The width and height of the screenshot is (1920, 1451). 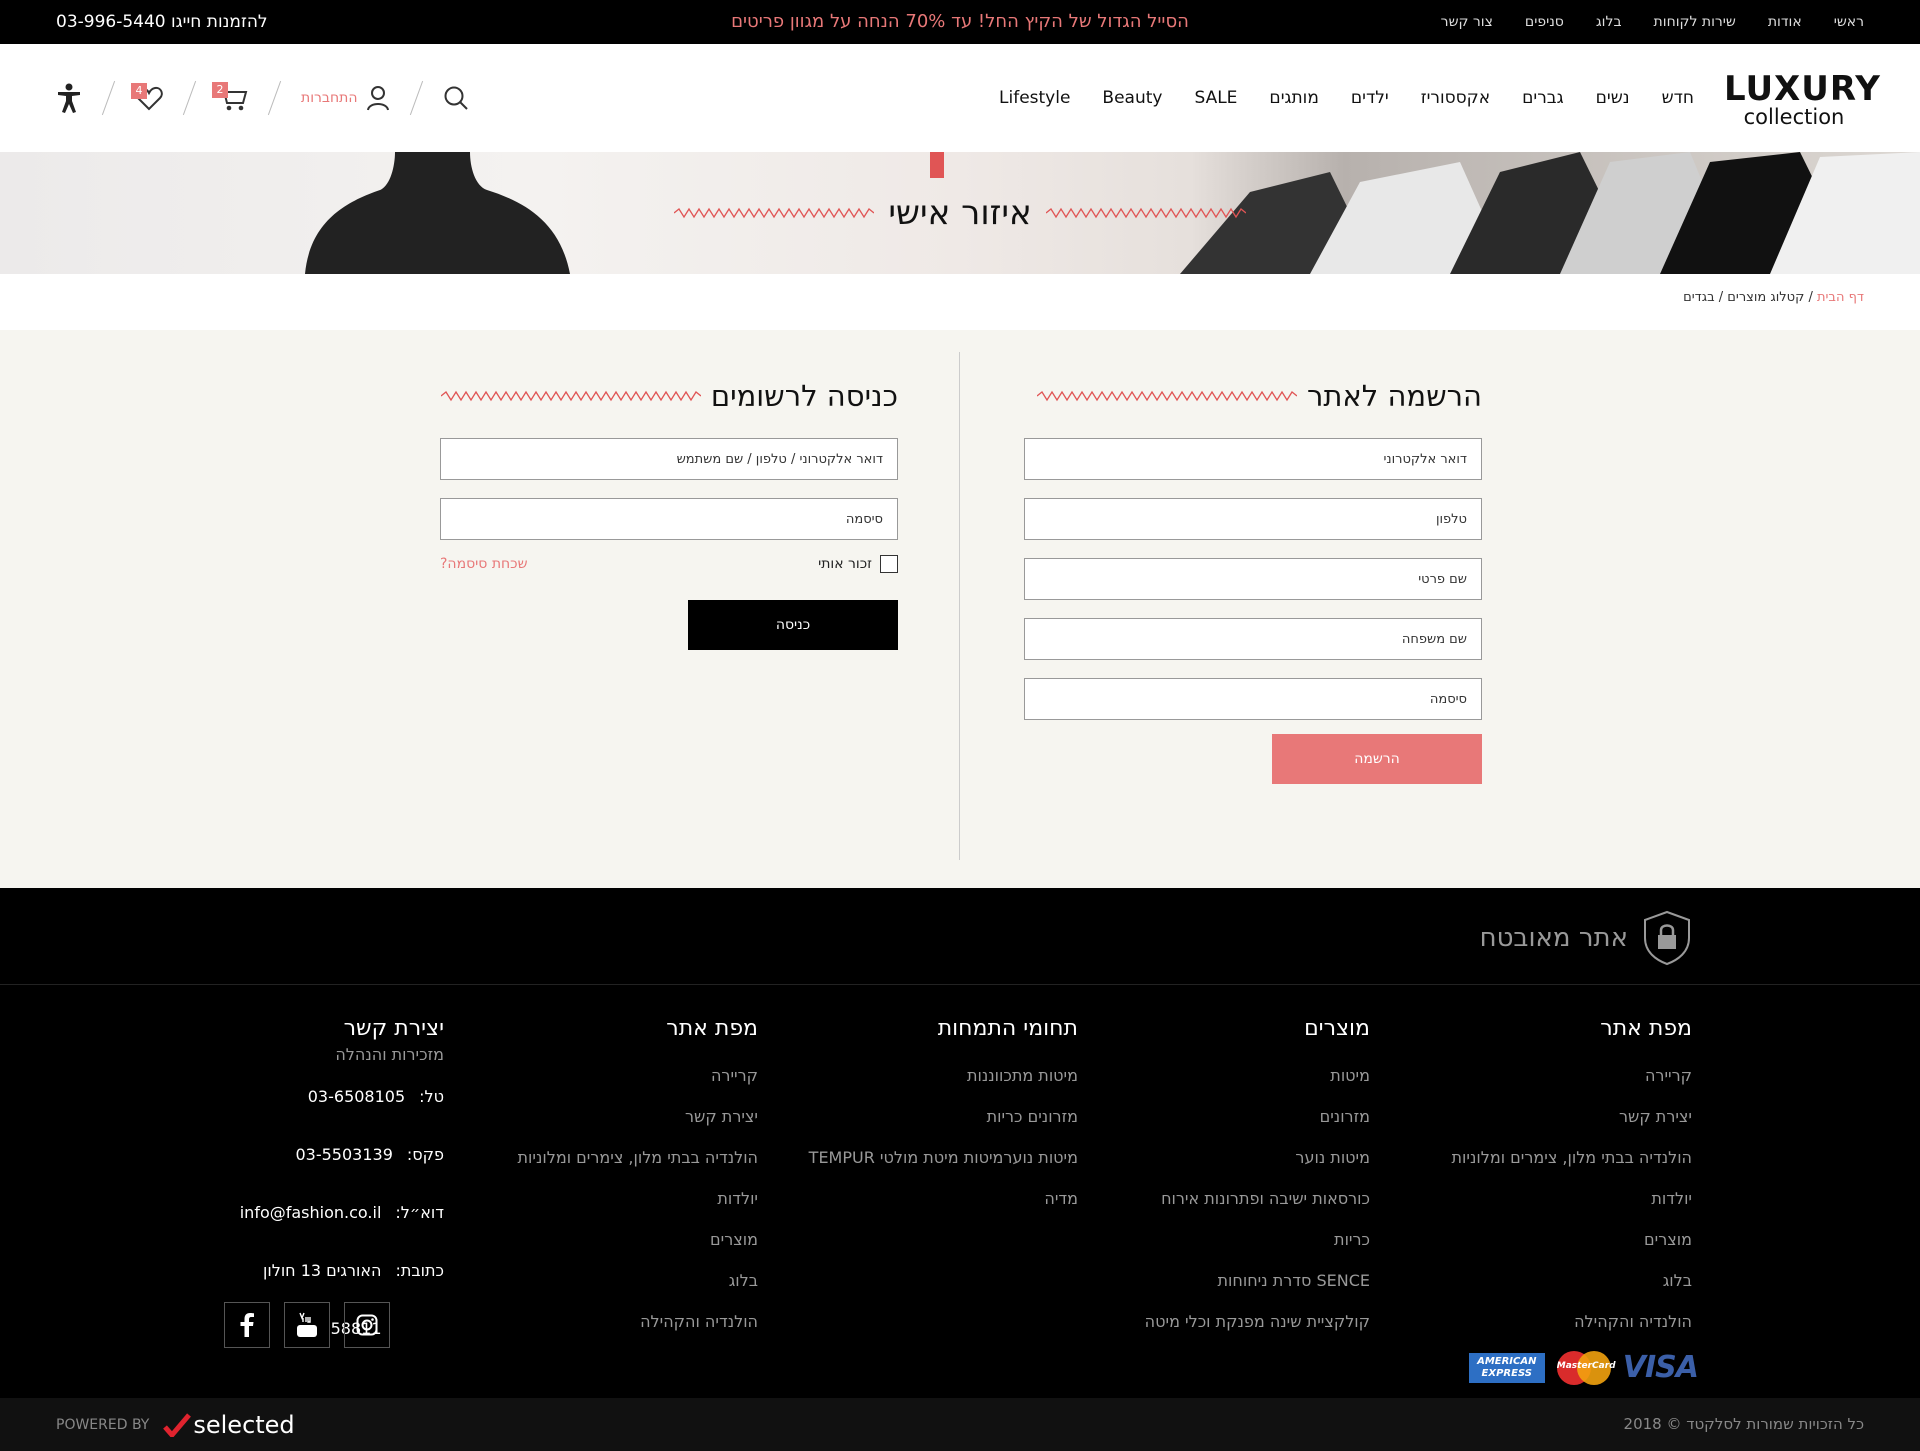 What do you see at coordinates (219, 22) in the screenshot?
I see `phone-label: להזמנות חייגו` at bounding box center [219, 22].